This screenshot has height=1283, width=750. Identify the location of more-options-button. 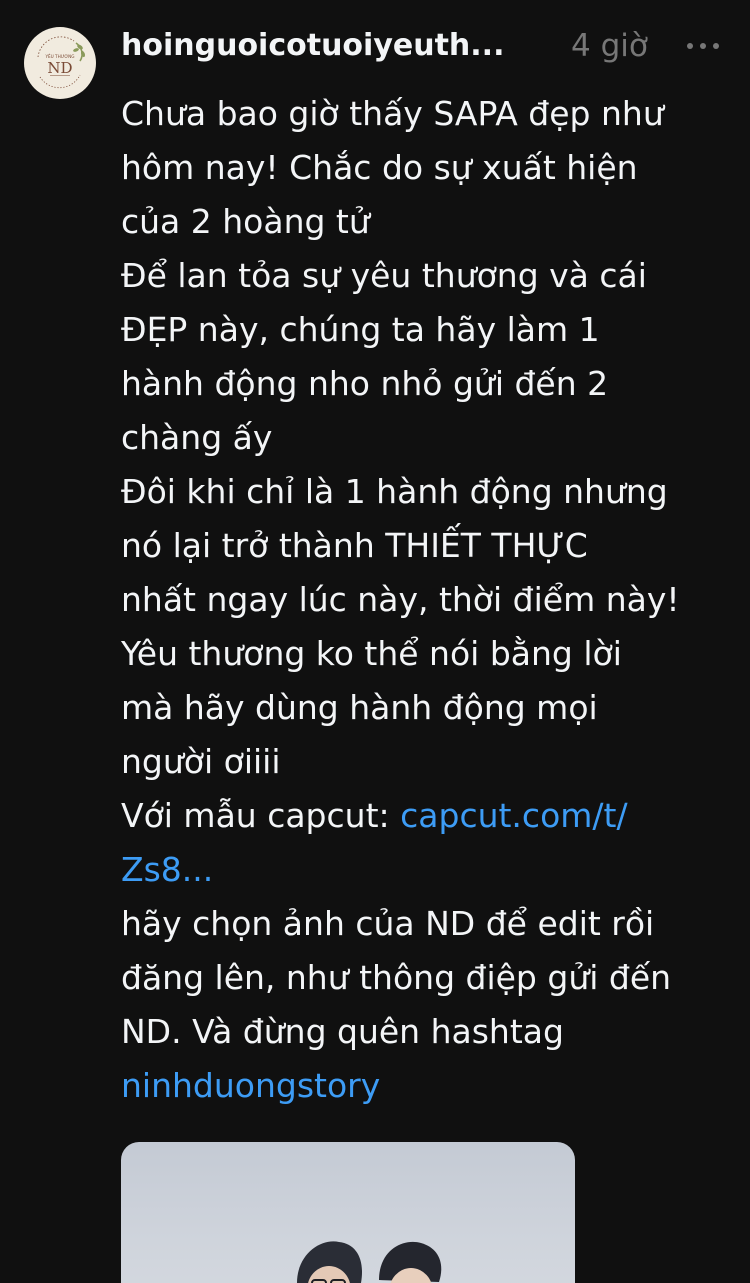
(706, 46).